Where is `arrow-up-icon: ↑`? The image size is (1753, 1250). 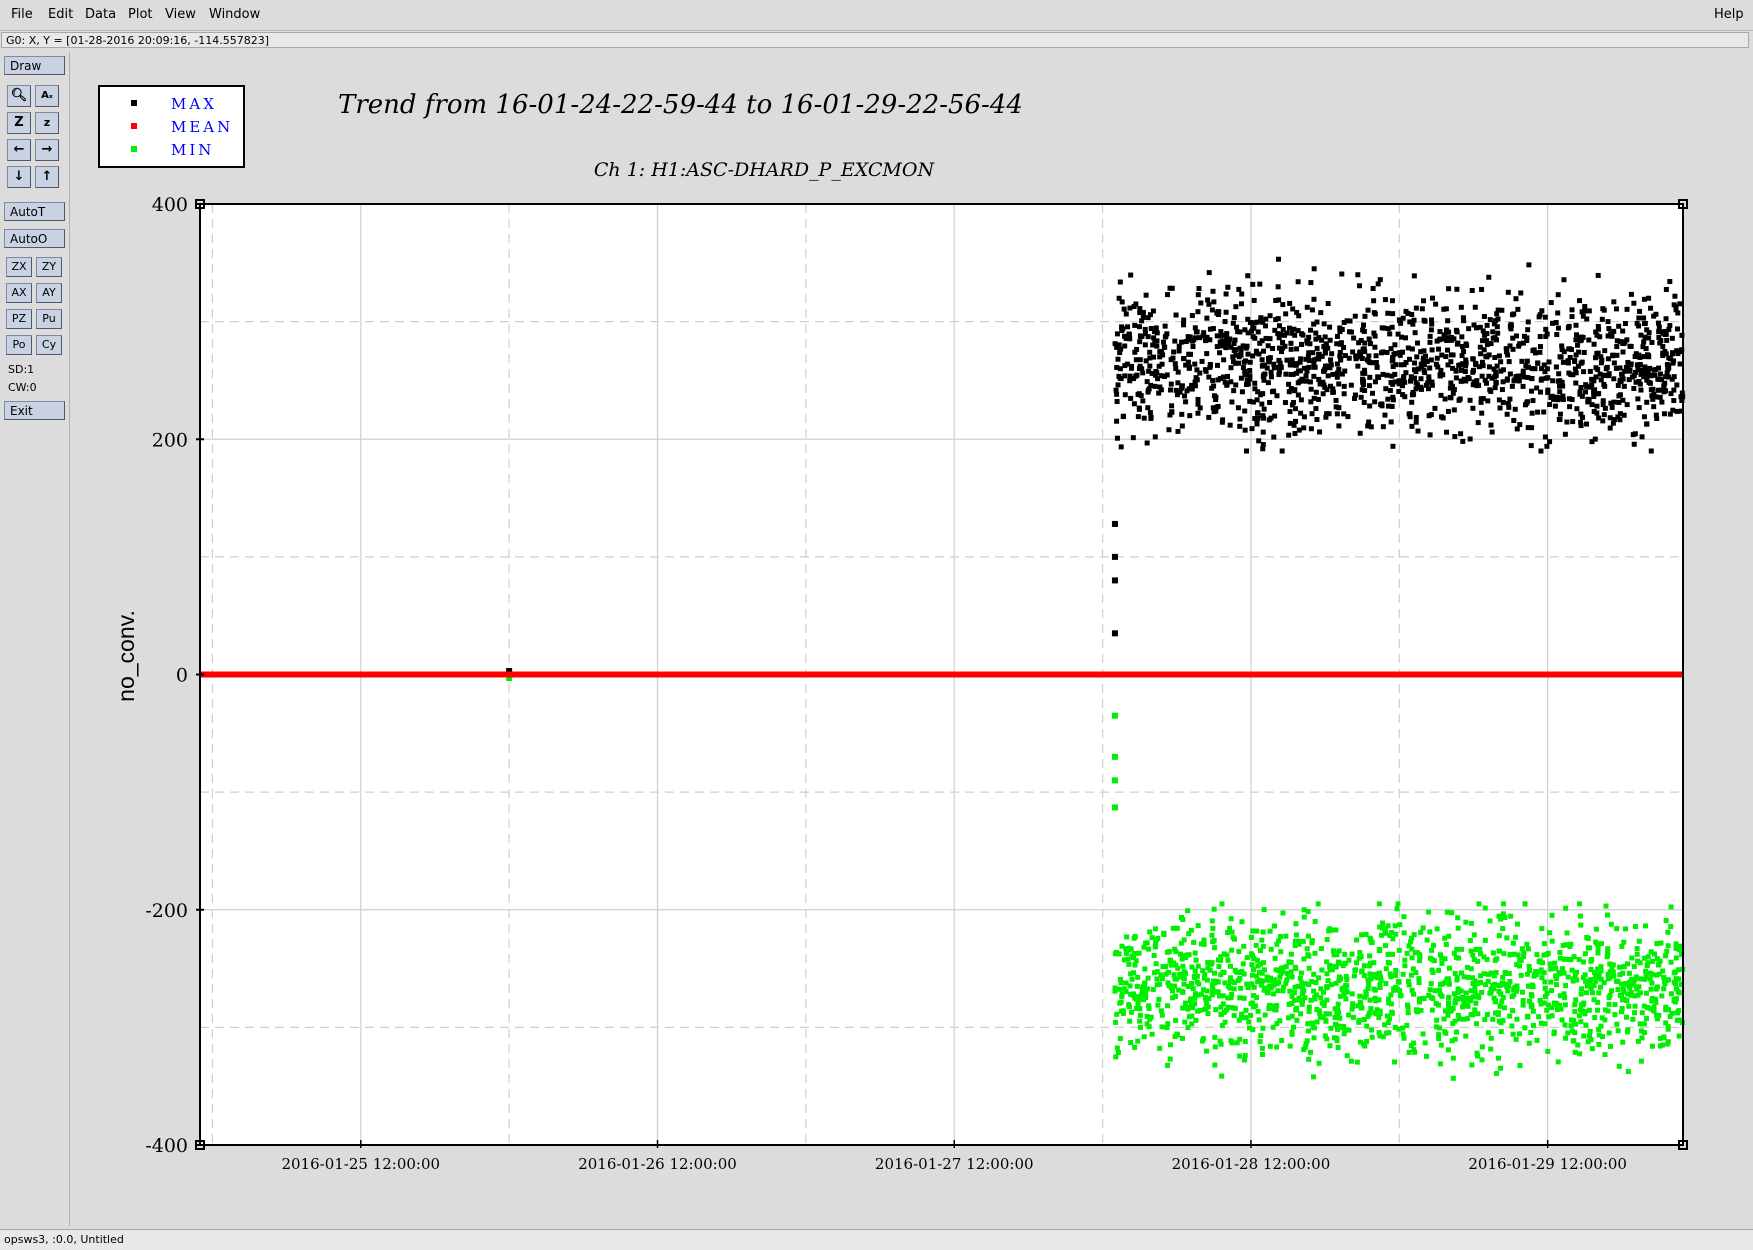
arrow-up-icon: ↑ is located at coordinates (47, 177).